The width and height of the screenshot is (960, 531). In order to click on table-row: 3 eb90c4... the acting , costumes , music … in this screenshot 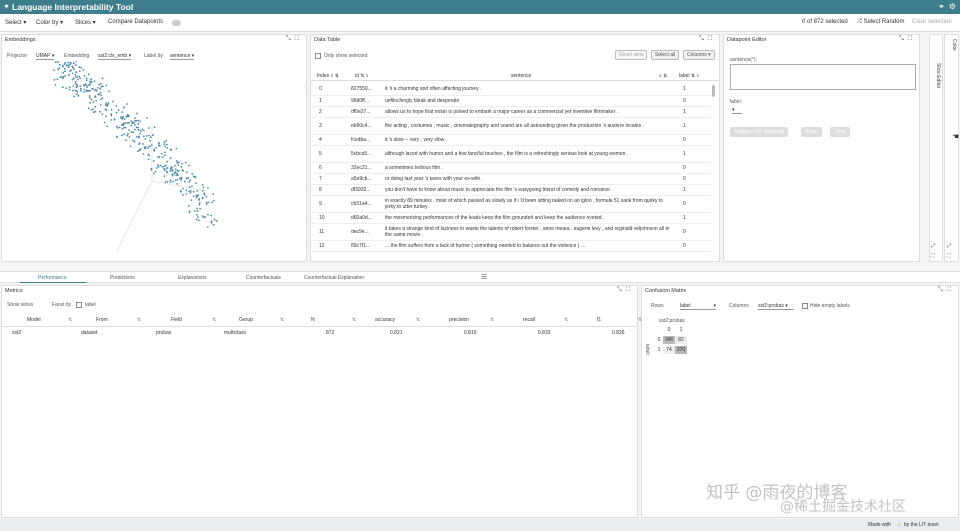, I will do `click(511, 125)`.